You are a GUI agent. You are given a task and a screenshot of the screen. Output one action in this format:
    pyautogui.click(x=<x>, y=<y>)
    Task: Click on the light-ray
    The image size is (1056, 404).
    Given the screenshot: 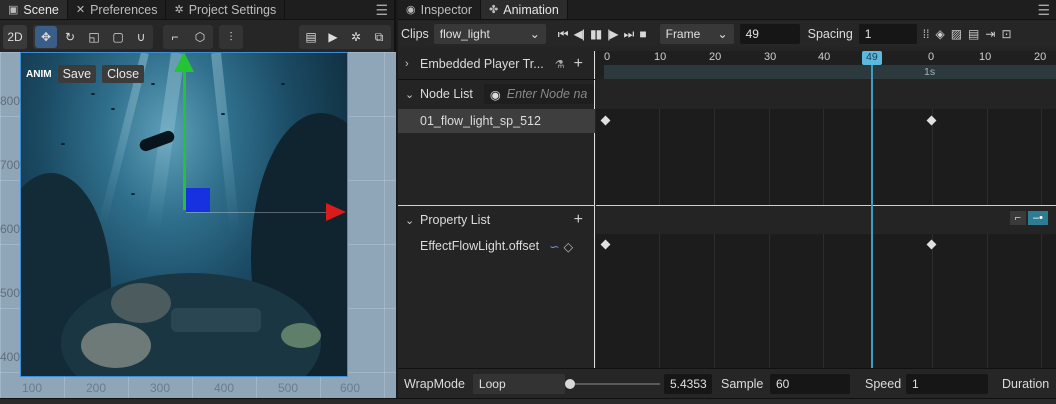 What is the action you would take?
    pyautogui.click(x=225, y=143)
    